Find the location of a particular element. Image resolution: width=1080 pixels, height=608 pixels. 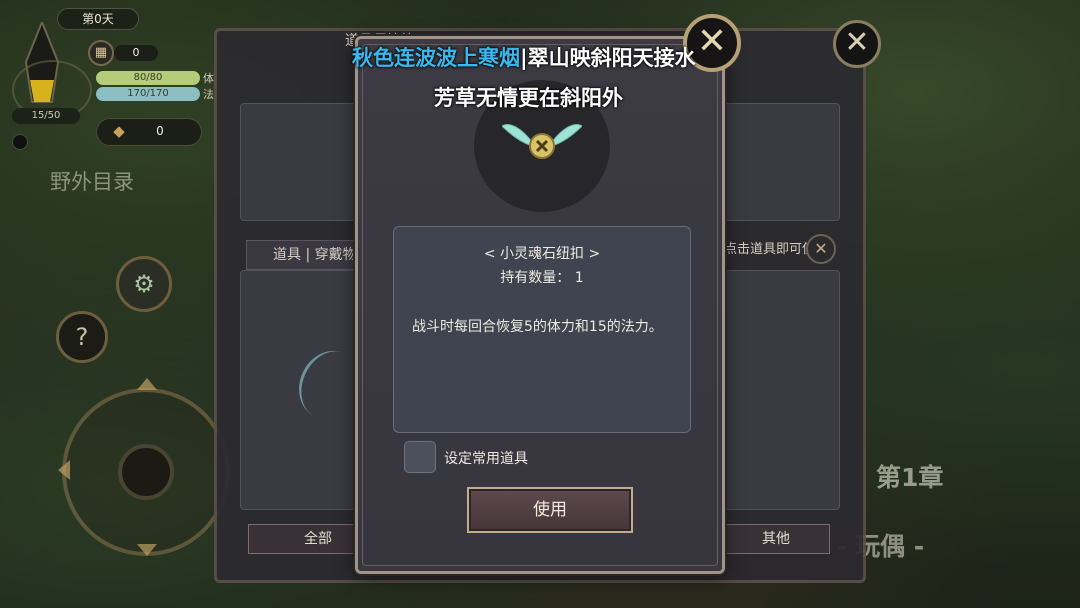

item-description: 战斗时每回合恢复5的体力和15的法力。 is located at coordinates (537, 327).